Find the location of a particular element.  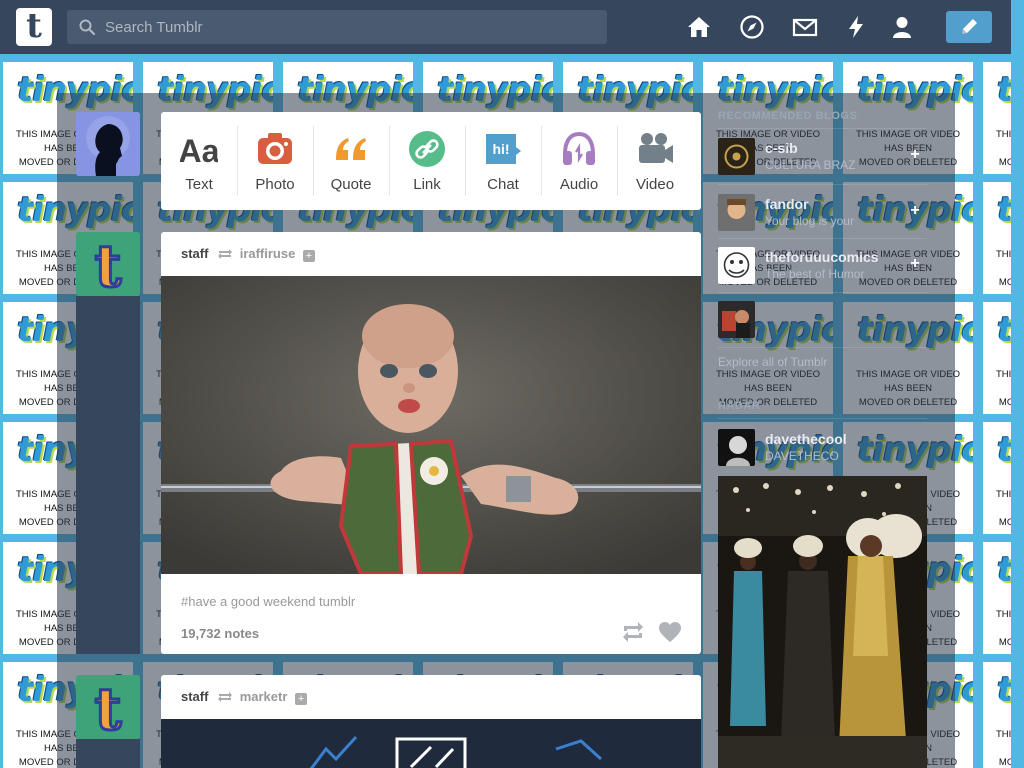

search-input is located at coordinates (350, 27).